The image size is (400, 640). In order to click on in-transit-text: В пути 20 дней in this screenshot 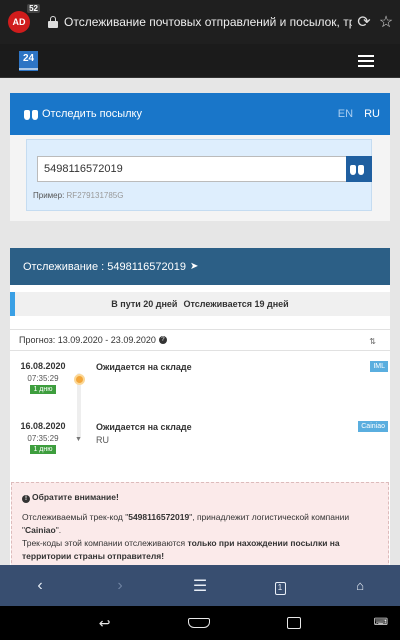, I will do `click(144, 304)`.